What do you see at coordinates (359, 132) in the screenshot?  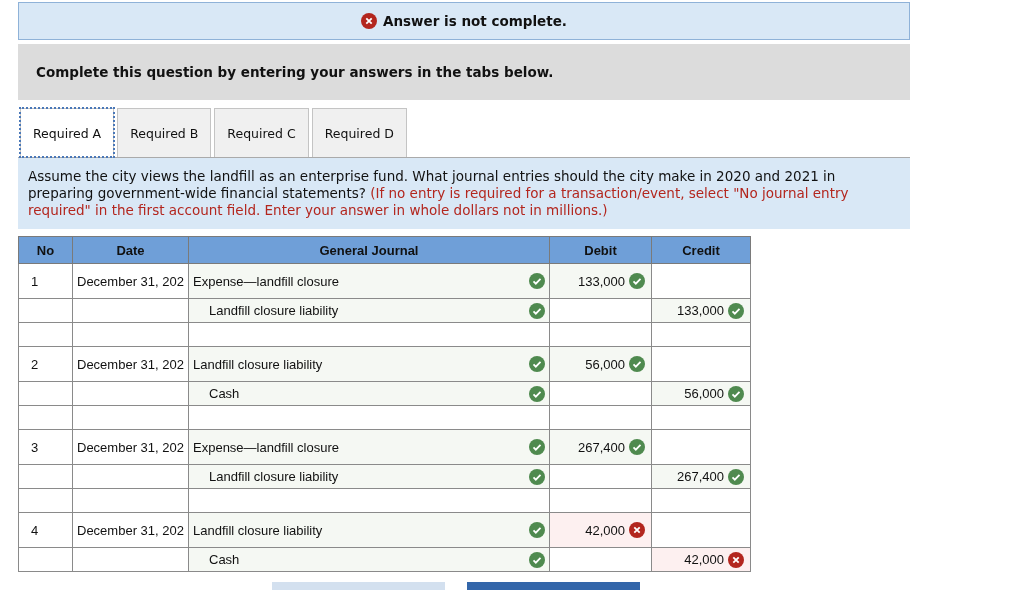 I see `tab: Required D` at bounding box center [359, 132].